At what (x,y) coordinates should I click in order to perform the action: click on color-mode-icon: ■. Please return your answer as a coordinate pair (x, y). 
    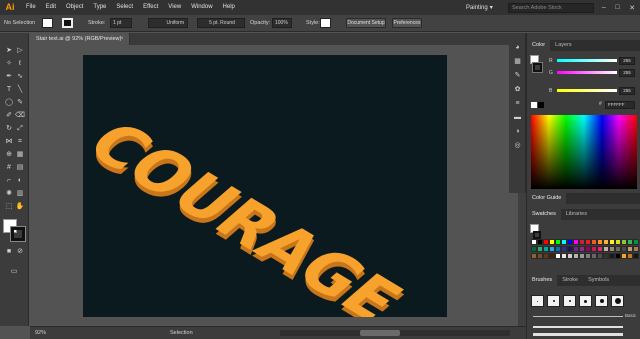
    Looking at the image, I should click on (9, 251).